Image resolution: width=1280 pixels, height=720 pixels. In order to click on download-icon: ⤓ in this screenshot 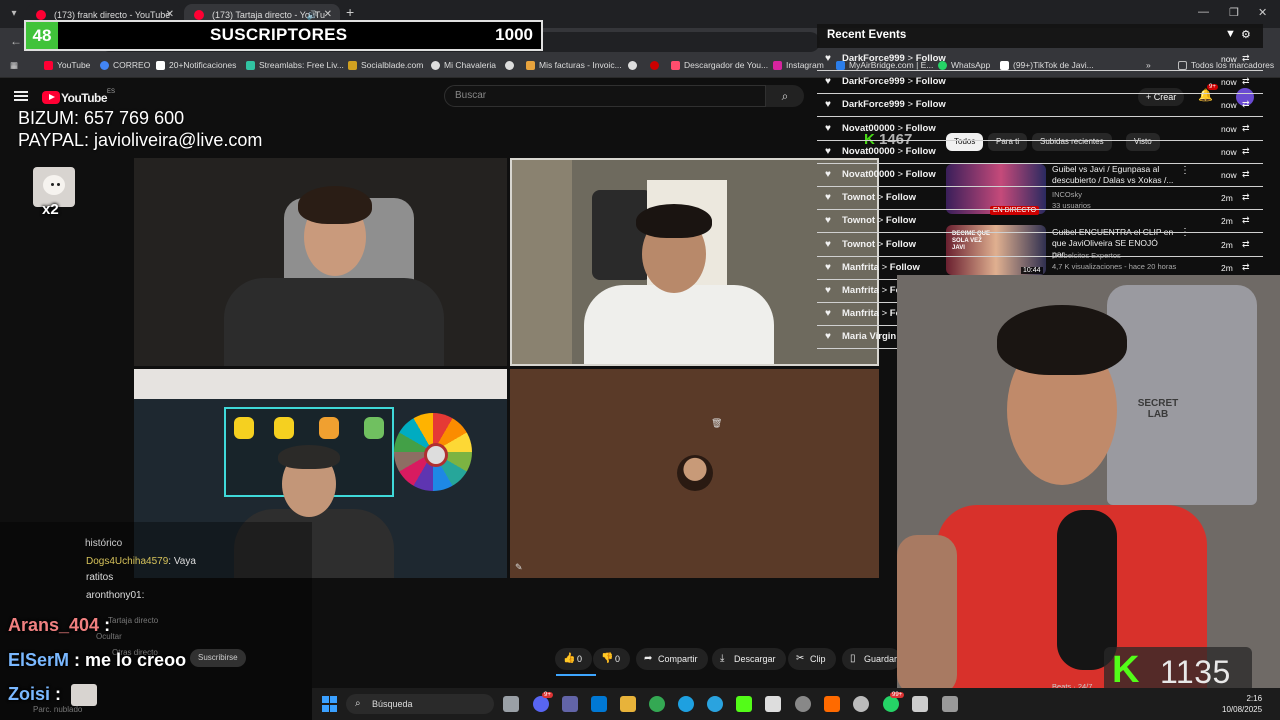, I will do `click(722, 658)`.